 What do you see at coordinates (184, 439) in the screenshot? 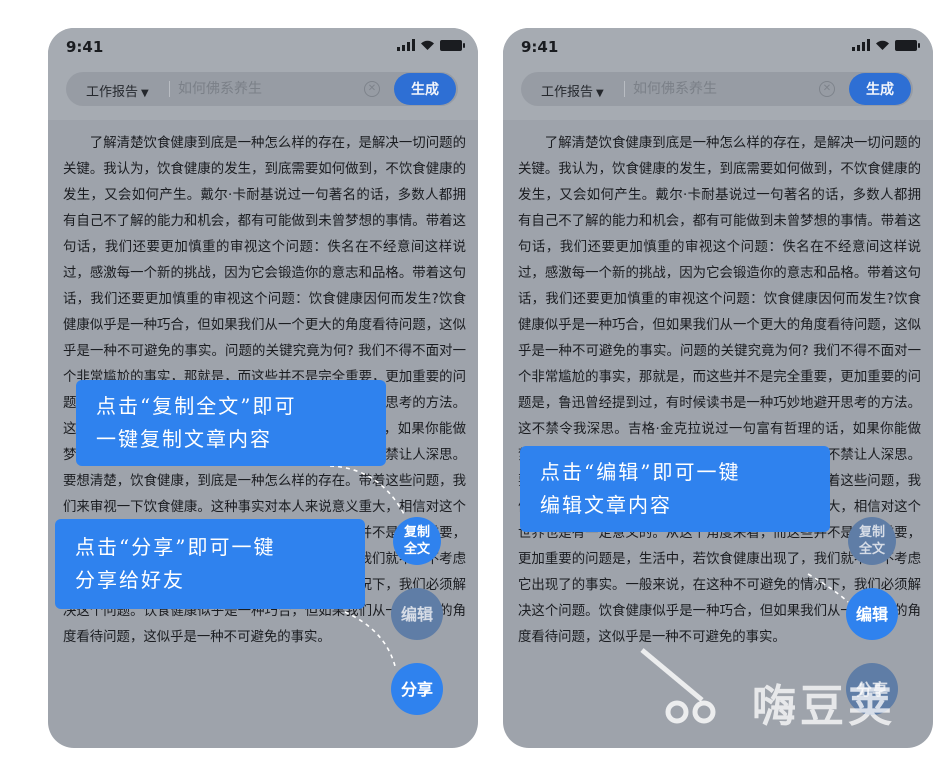
I see `callout-copy-line2: 一键复制文章内容` at bounding box center [184, 439].